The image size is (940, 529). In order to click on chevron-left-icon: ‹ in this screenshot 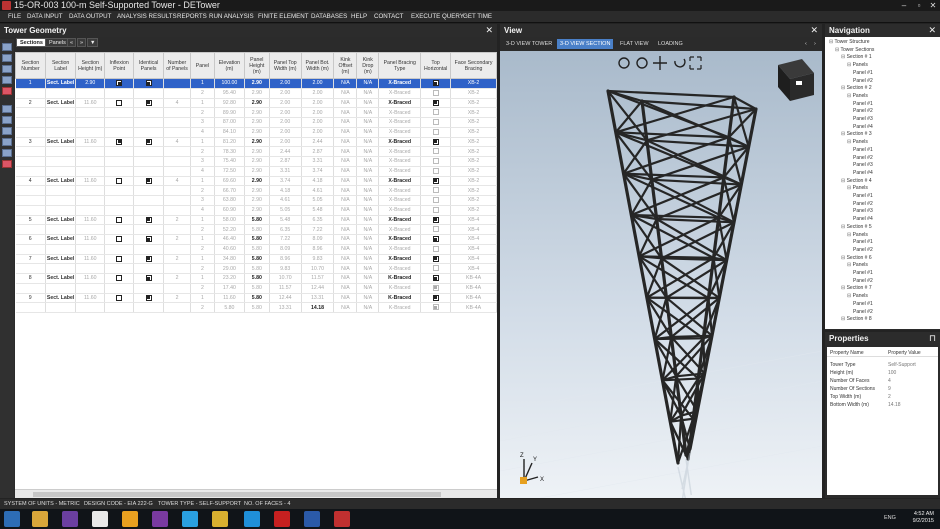, I will do `click(806, 44)`.